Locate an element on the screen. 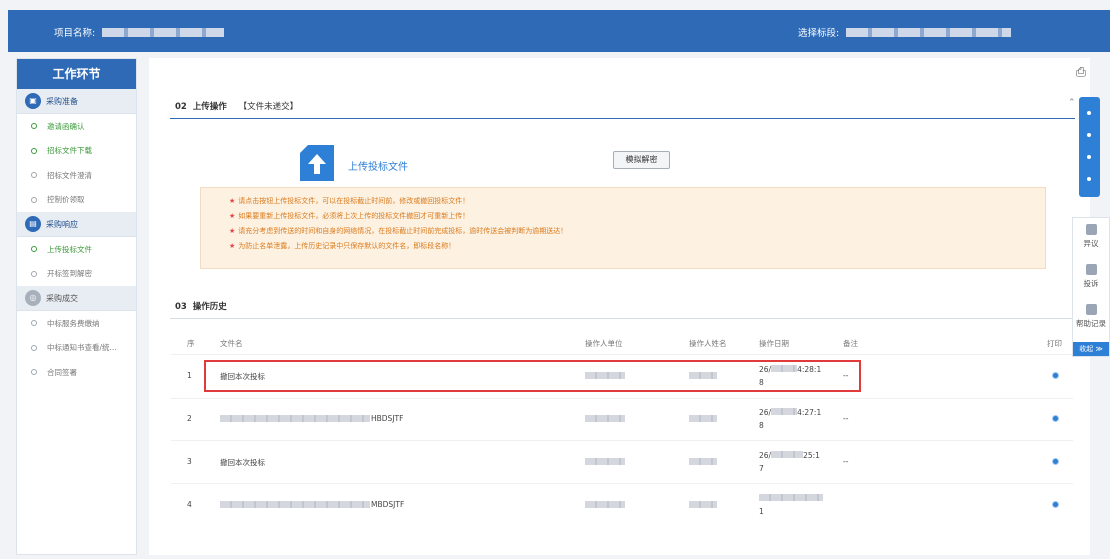 The width and height of the screenshot is (1110, 559). row-index: 1 is located at coordinates (189, 375).